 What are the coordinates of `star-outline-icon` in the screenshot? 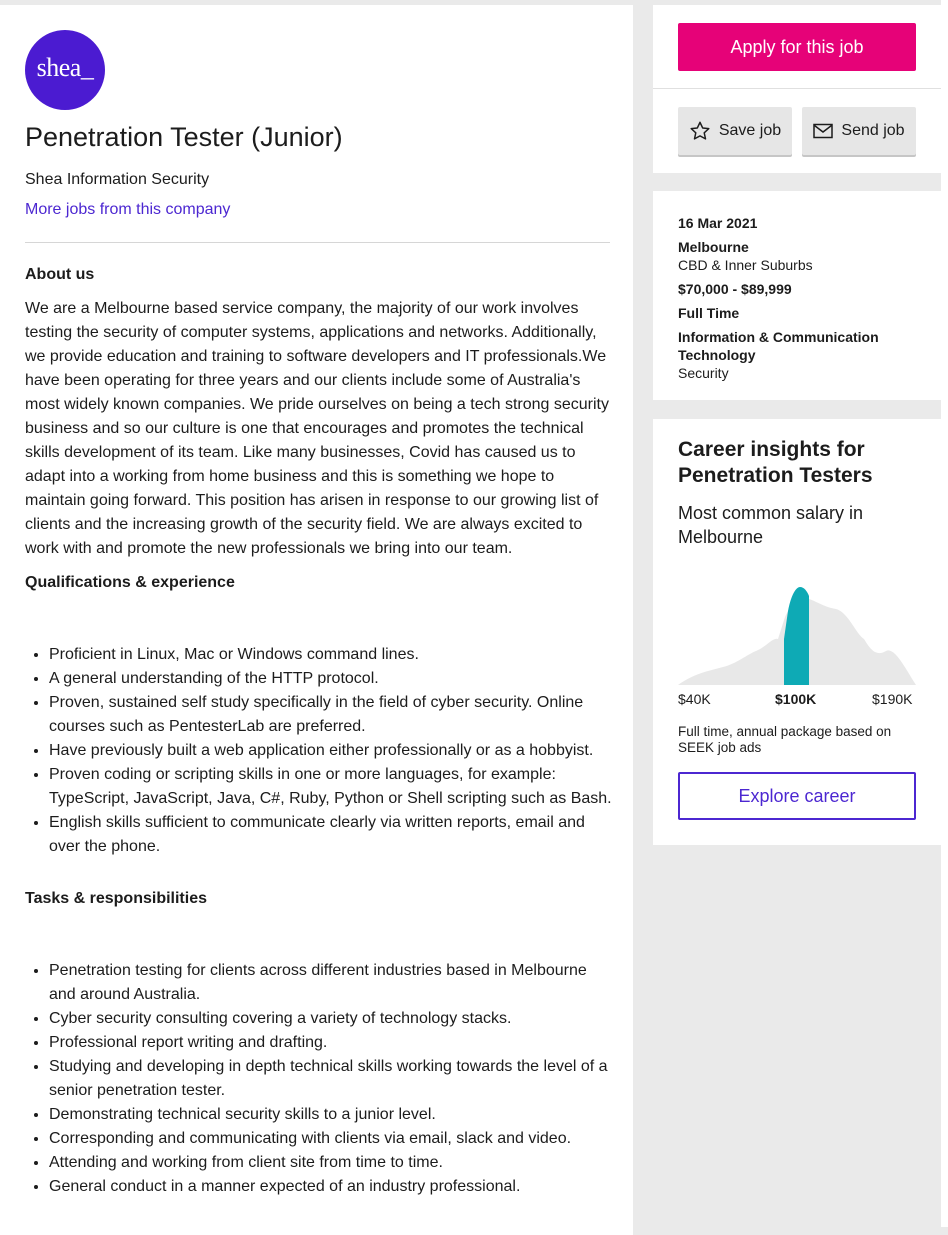 It's located at (700, 131).